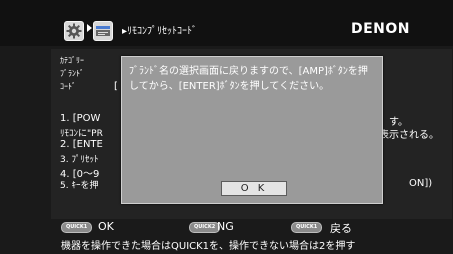 The height and width of the screenshot is (254, 453). Describe the element at coordinates (74, 31) in the screenshot. I see `gear-icon` at that location.